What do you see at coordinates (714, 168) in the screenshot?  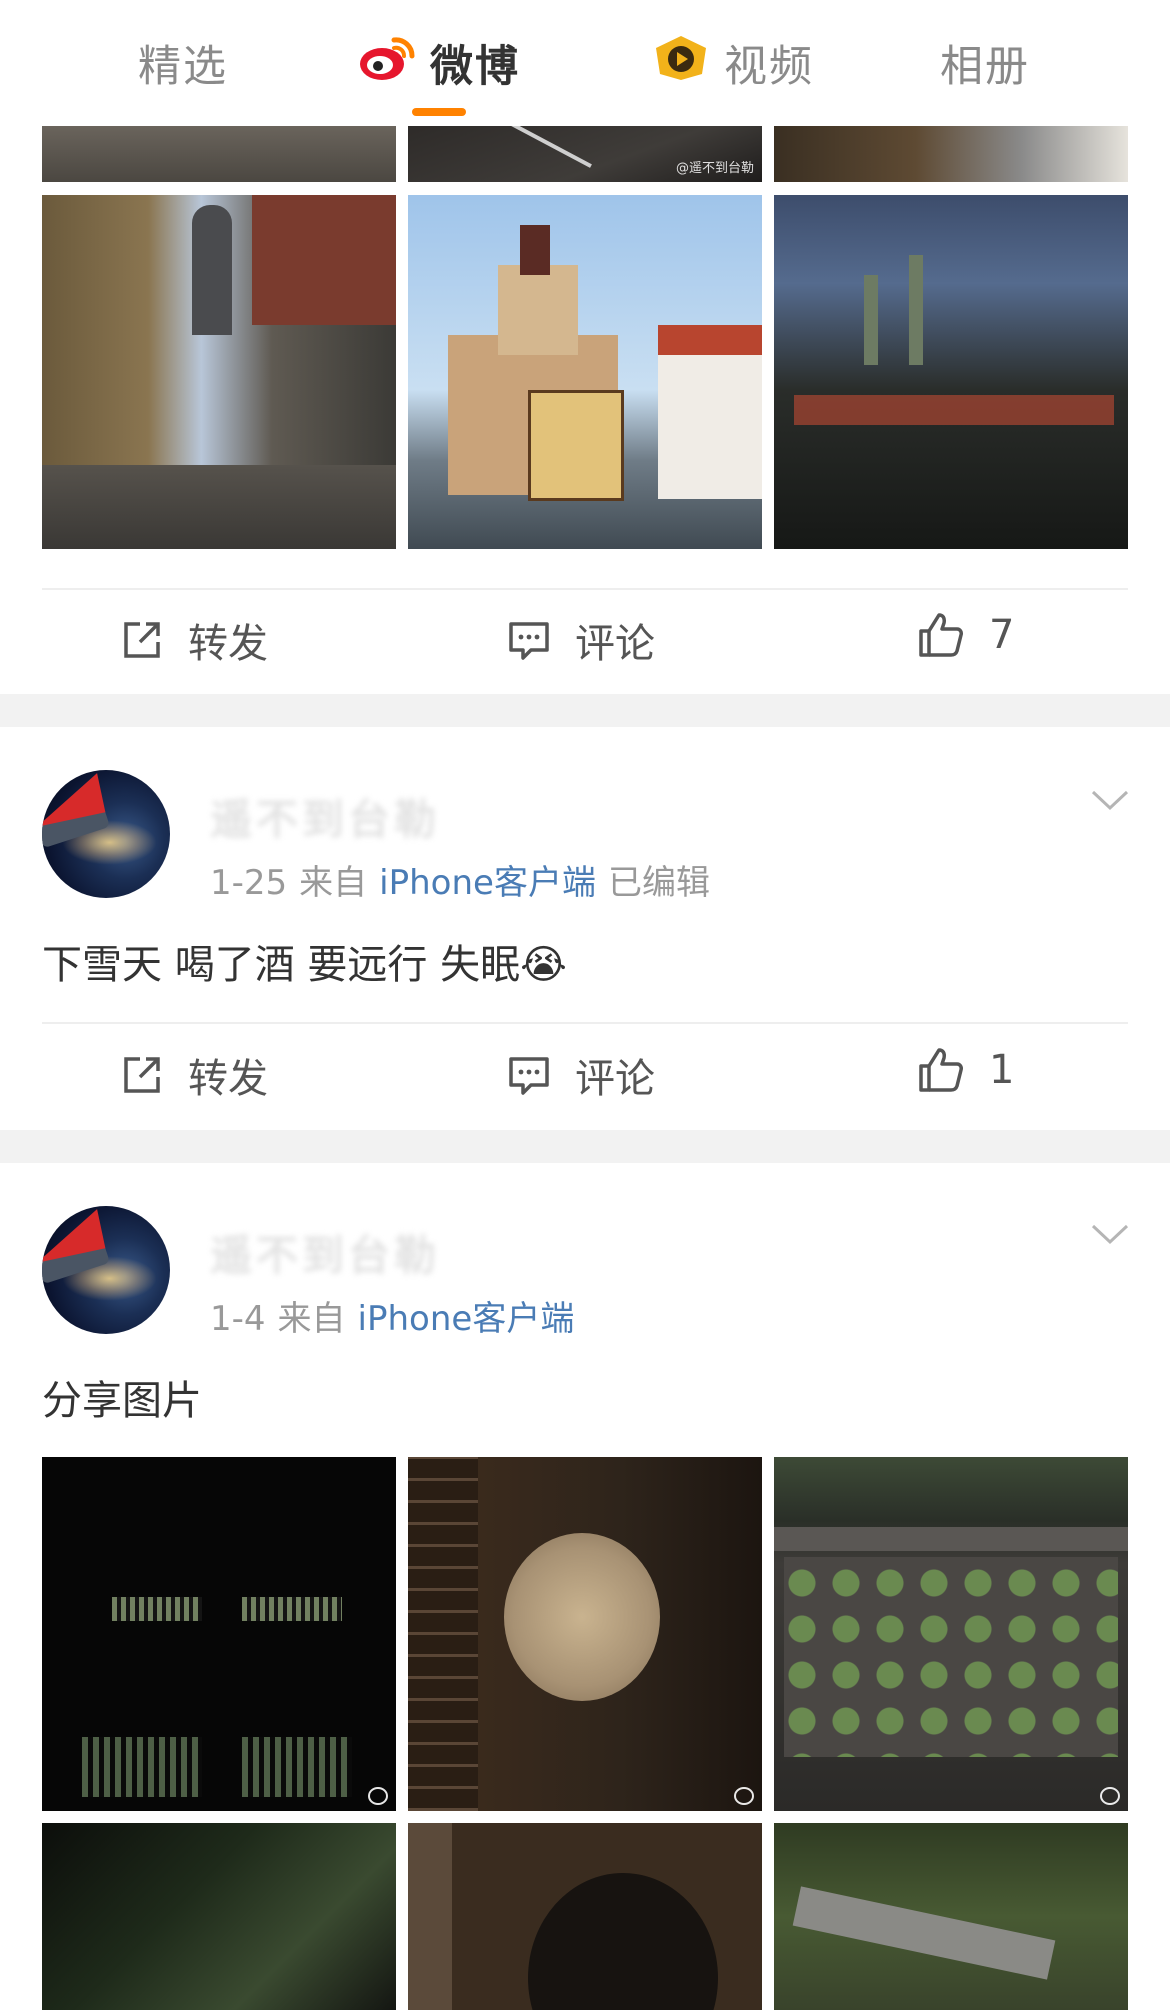 I see `photo-watermark: @遥不到台勒` at bounding box center [714, 168].